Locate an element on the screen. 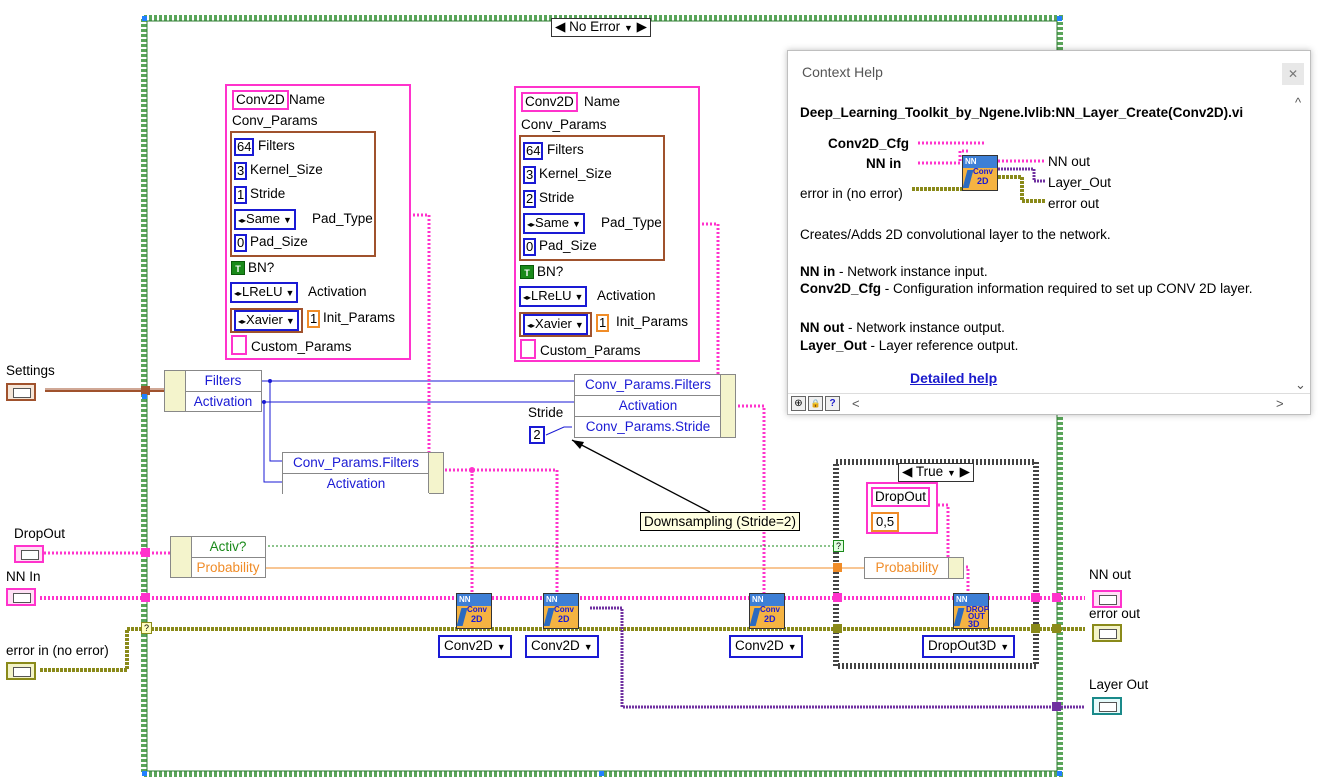  bundle-by-name-left: Conv_Params.Filters Activation is located at coordinates (363, 473).